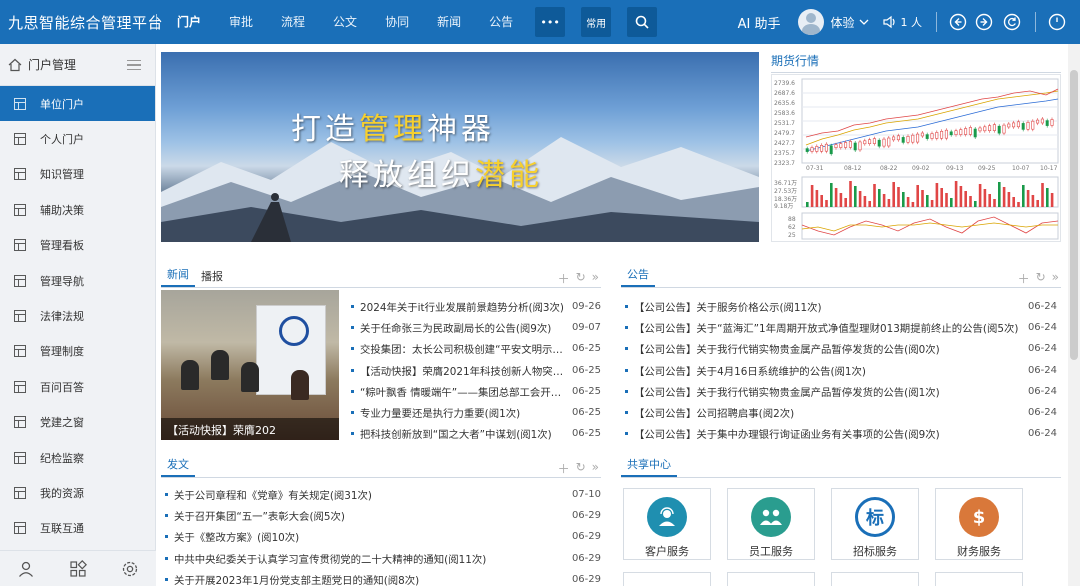 The width and height of the screenshot is (1080, 586). Describe the element at coordinates (77, 209) in the screenshot. I see `sidebar-item-decision: 辅助决策` at that location.